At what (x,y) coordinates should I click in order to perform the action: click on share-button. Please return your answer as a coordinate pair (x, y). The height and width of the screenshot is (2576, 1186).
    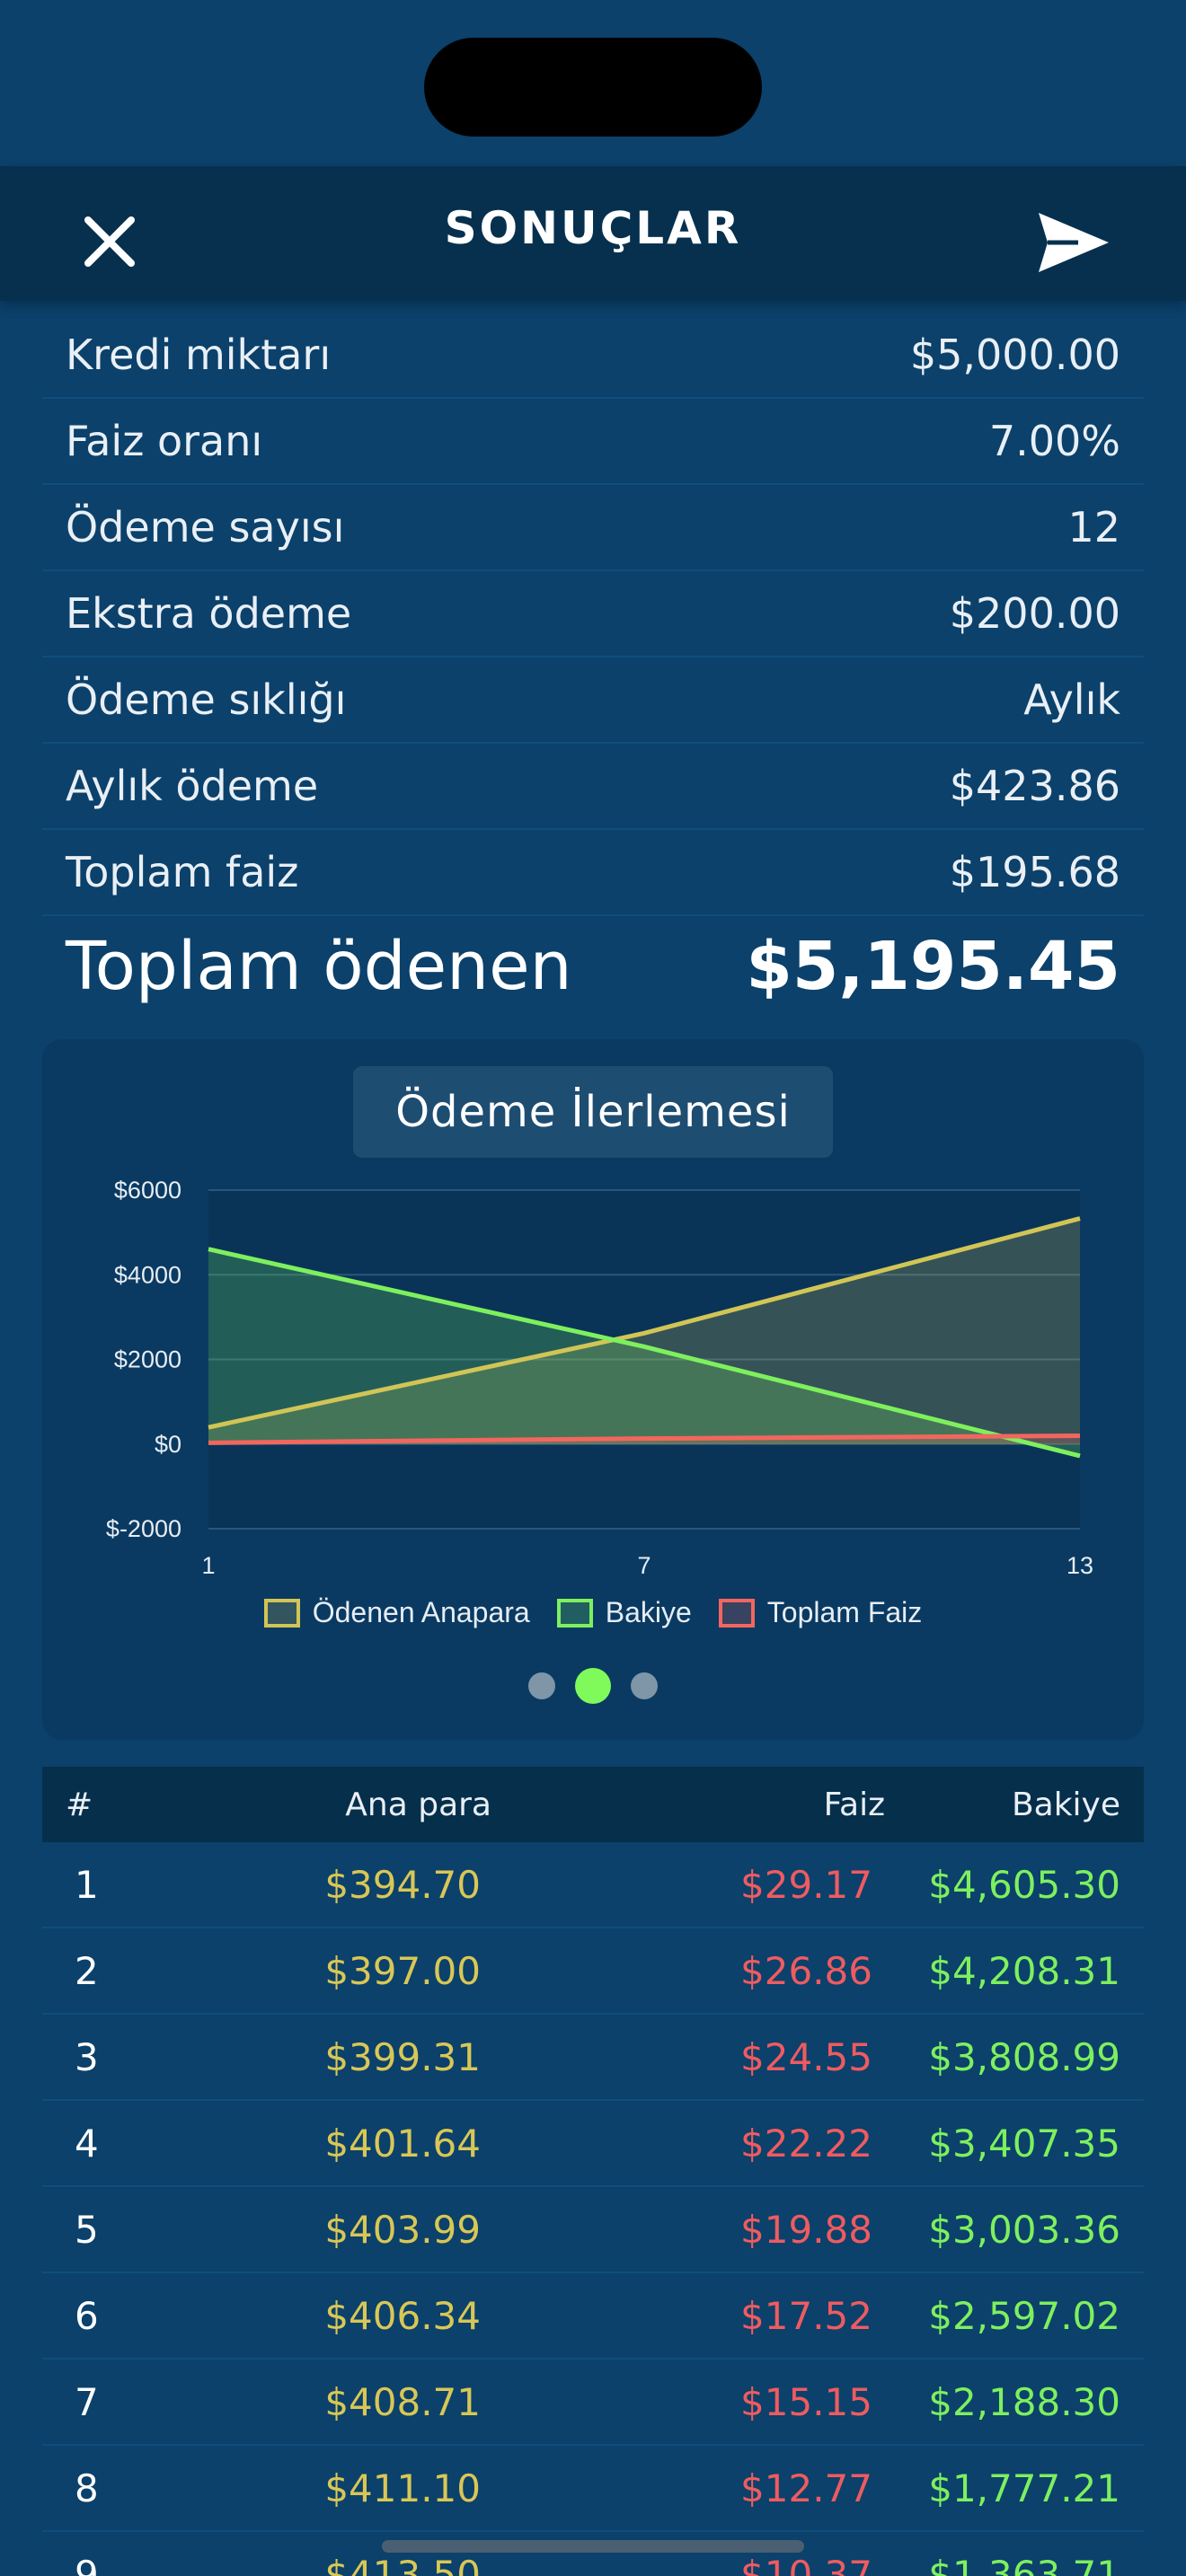
    Looking at the image, I should click on (1073, 242).